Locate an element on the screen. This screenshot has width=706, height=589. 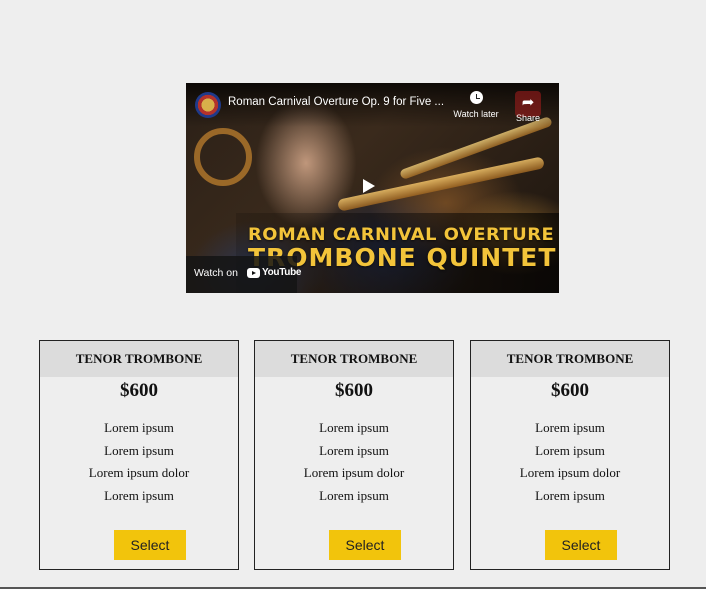
overlay-title-line1: ROMAN CARNIVAL OVERTURE is located at coordinates (401, 235).